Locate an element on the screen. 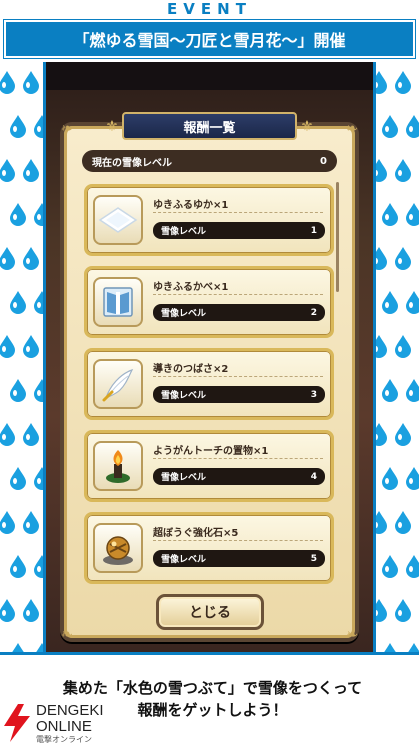 This screenshot has height=746, width=419. game-top-bar is located at coordinates (209, 76).